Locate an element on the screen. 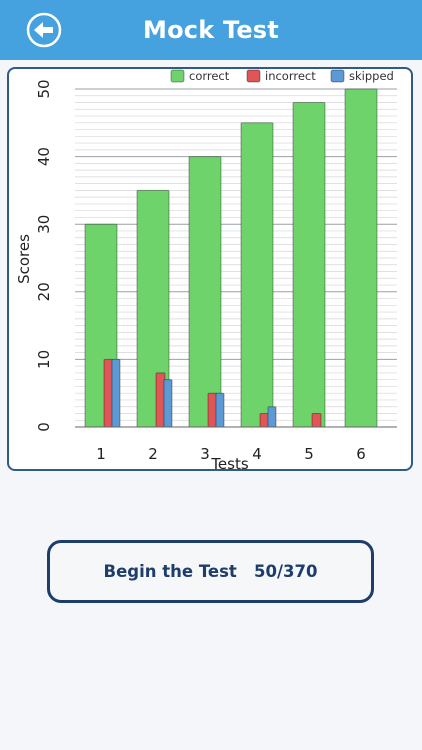 This screenshot has width=422, height=750. page-title: Mock Test is located at coordinates (211, 30).